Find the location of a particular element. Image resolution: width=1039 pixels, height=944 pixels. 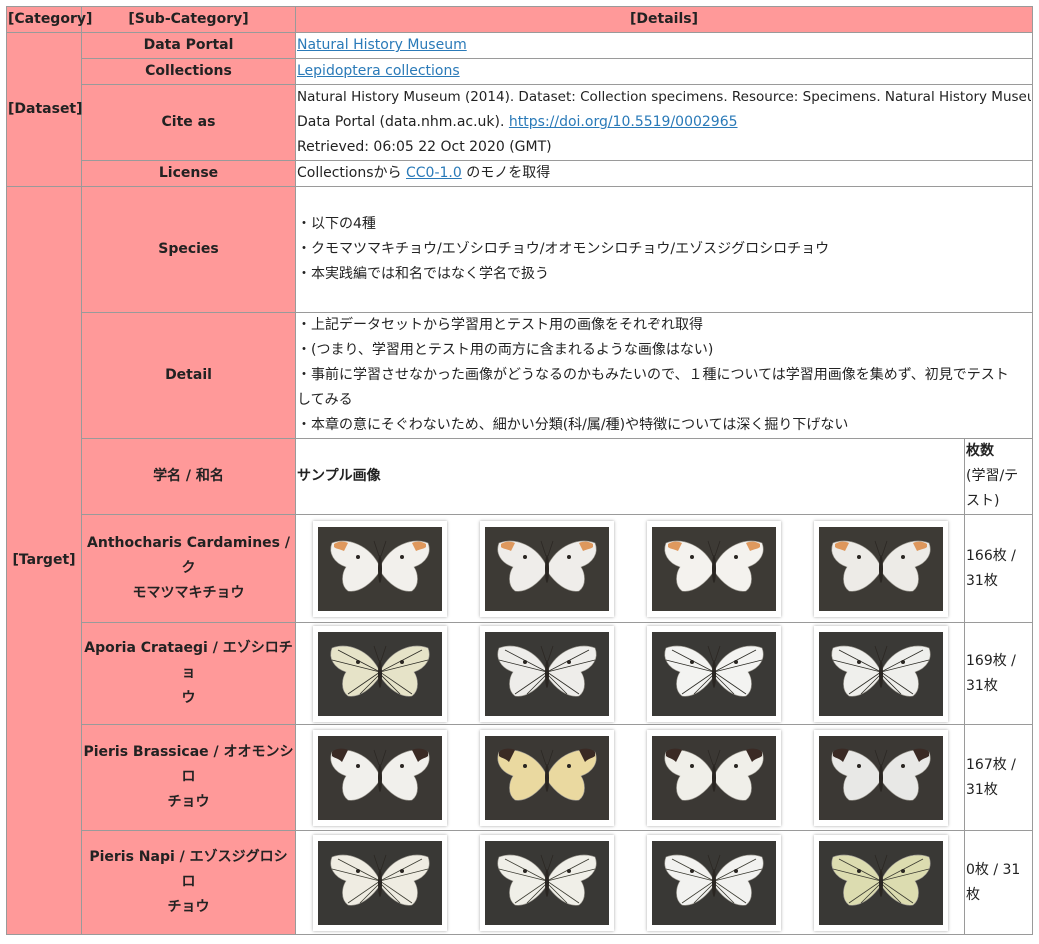

species-label: Species is located at coordinates (188, 249).